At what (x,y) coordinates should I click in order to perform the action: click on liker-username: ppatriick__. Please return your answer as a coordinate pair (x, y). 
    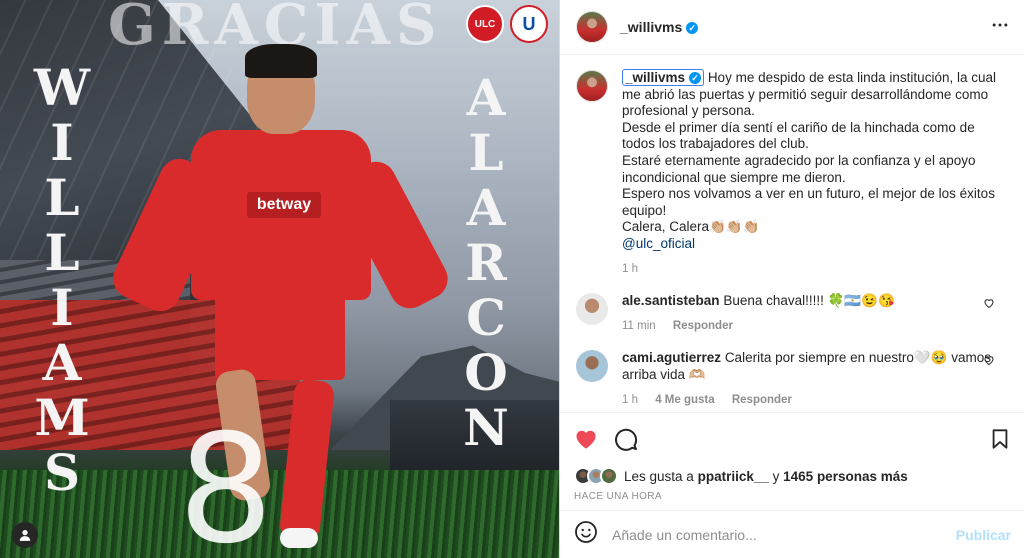
    Looking at the image, I should click on (733, 476).